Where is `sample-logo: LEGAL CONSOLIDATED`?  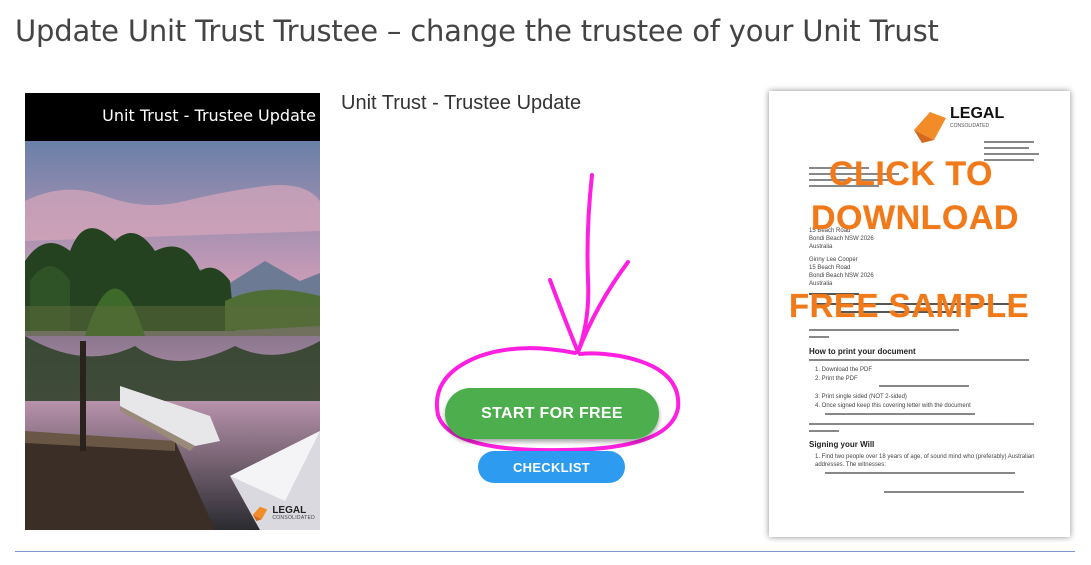
sample-logo: LEGAL CONSOLIDATED is located at coordinates (978, 123).